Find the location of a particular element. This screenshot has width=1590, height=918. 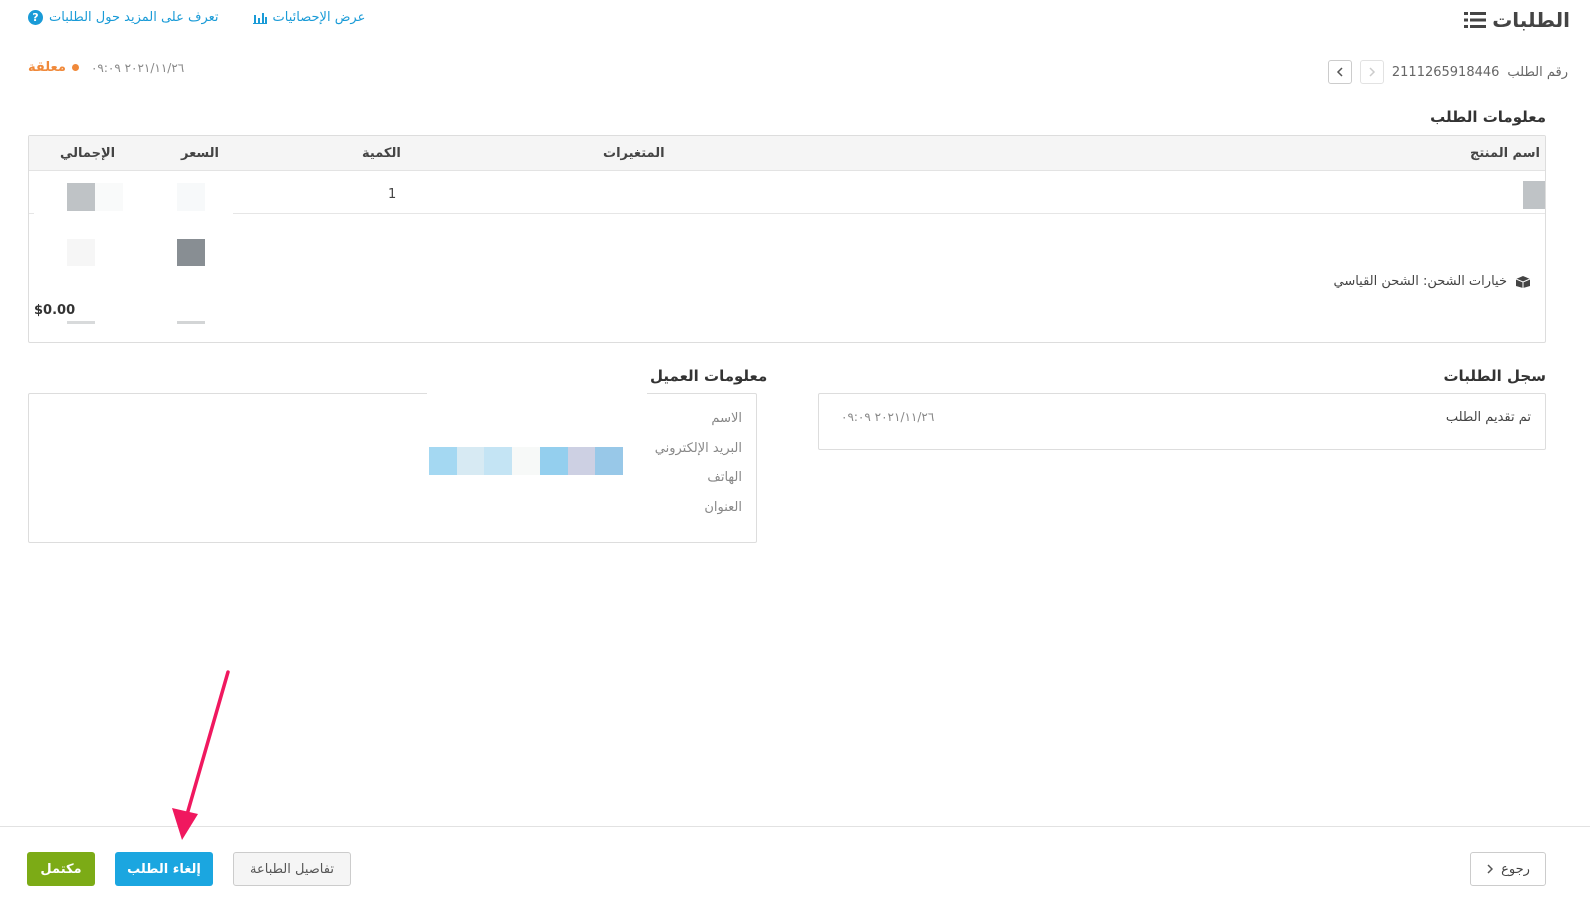

list-icon is located at coordinates (1475, 20).